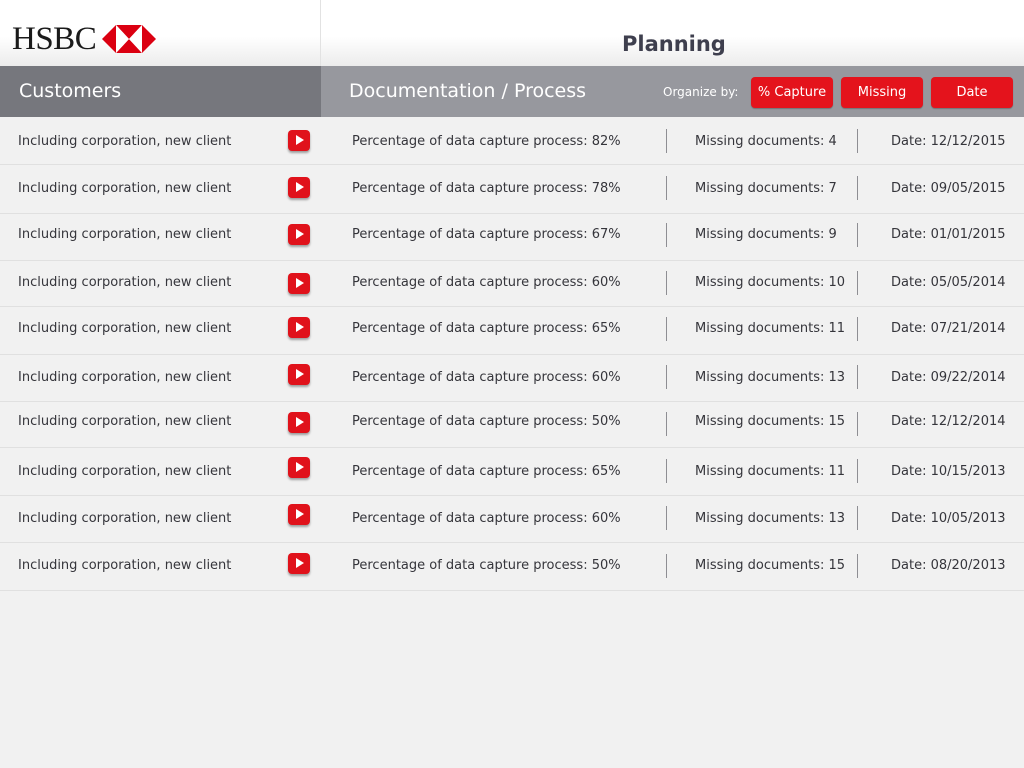 This screenshot has width=1024, height=768. I want to click on hexagon-logo-icon, so click(129, 39).